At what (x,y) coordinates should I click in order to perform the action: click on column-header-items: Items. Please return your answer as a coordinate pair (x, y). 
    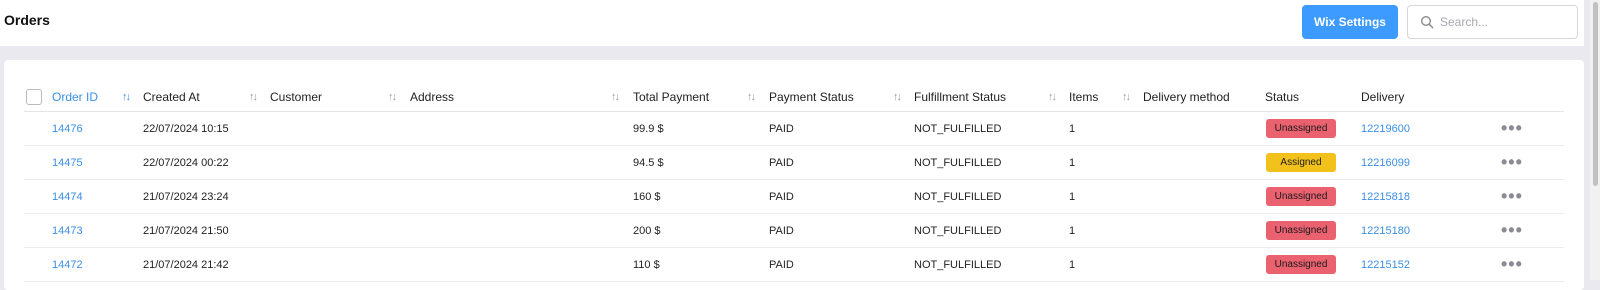
    Looking at the image, I should click on (1083, 96).